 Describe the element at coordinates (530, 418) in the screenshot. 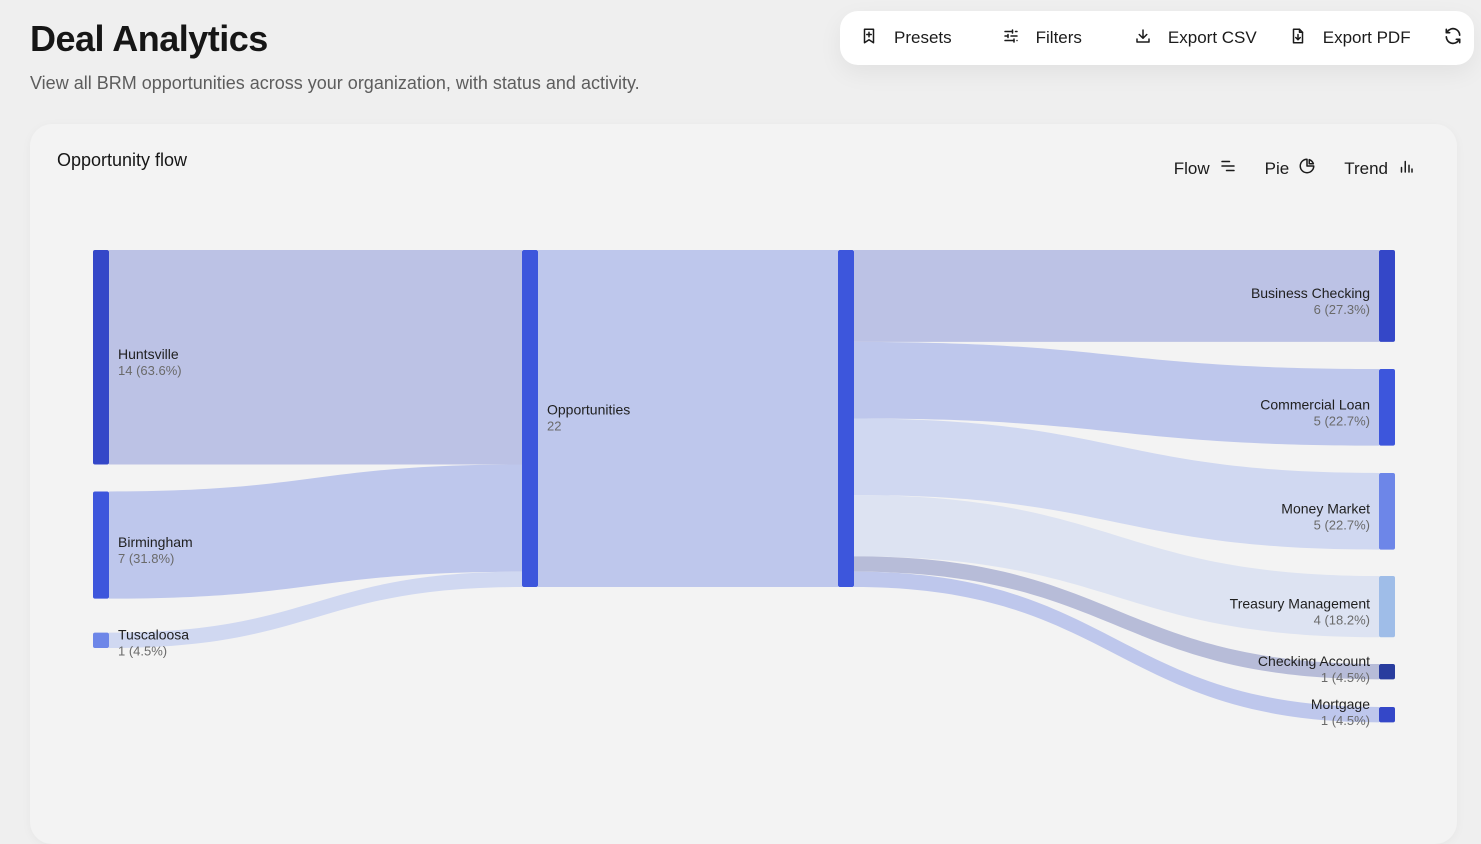

I see `node-opportunities` at that location.